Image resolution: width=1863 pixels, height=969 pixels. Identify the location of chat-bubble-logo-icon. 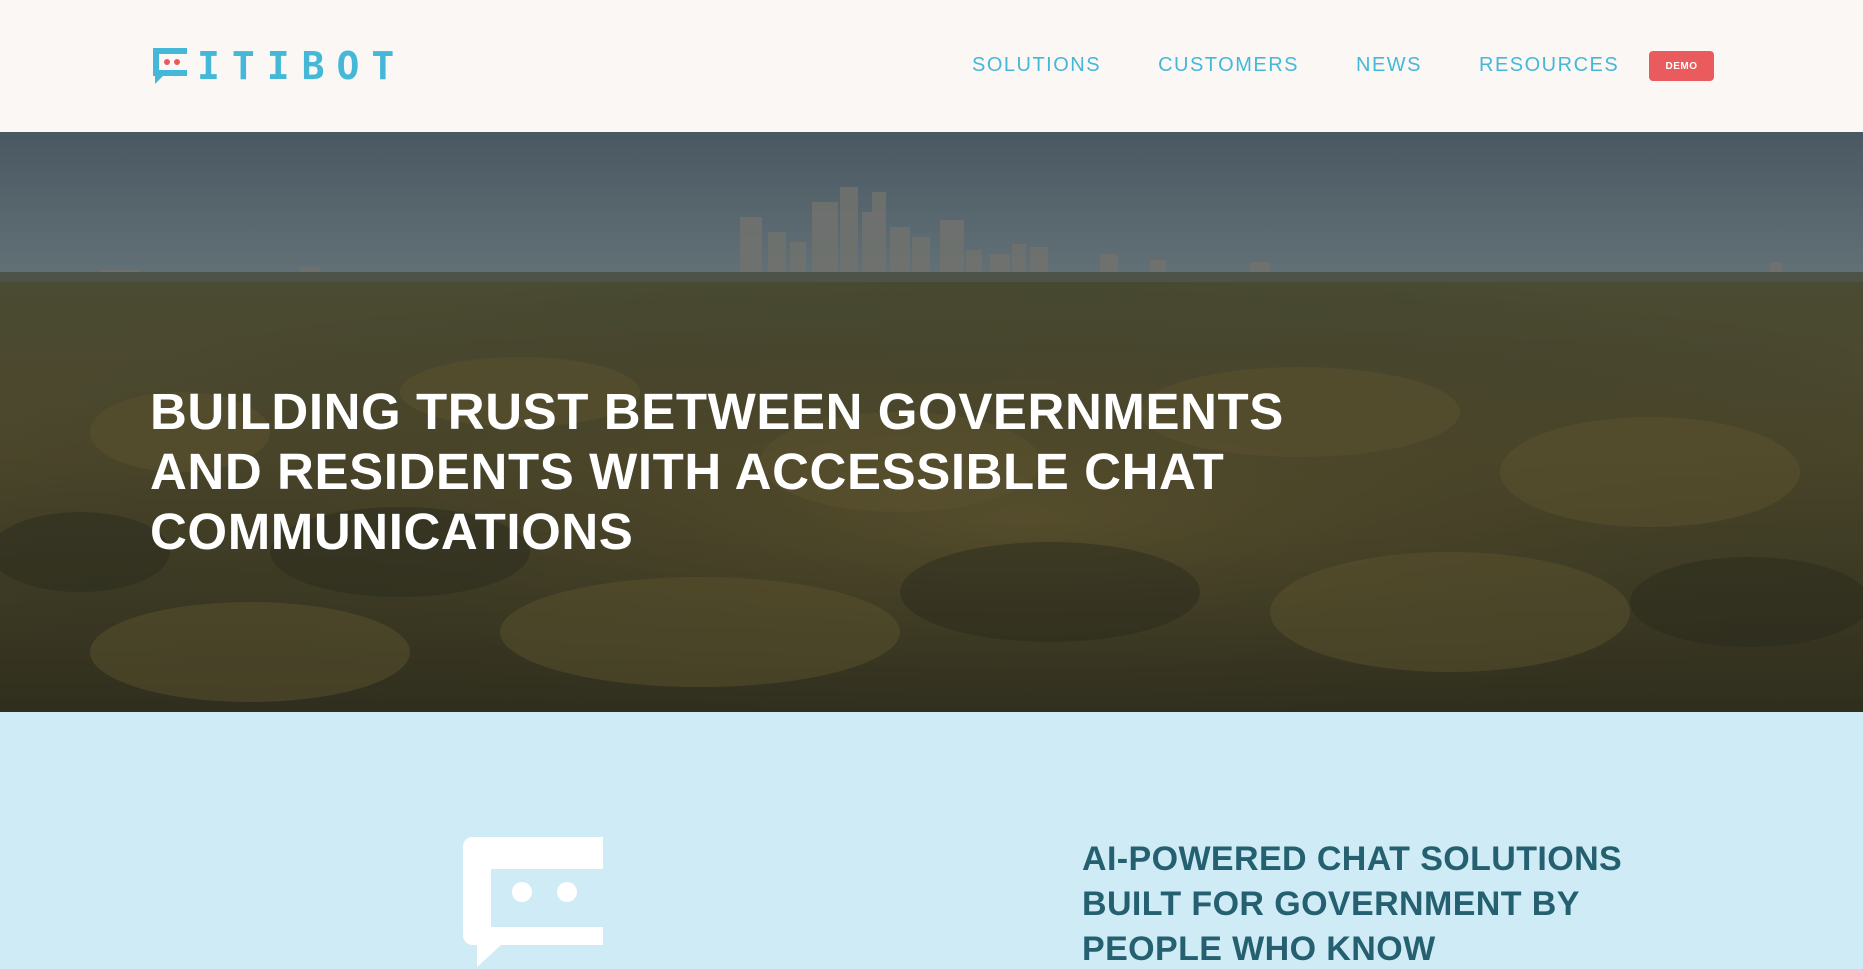
(170, 66).